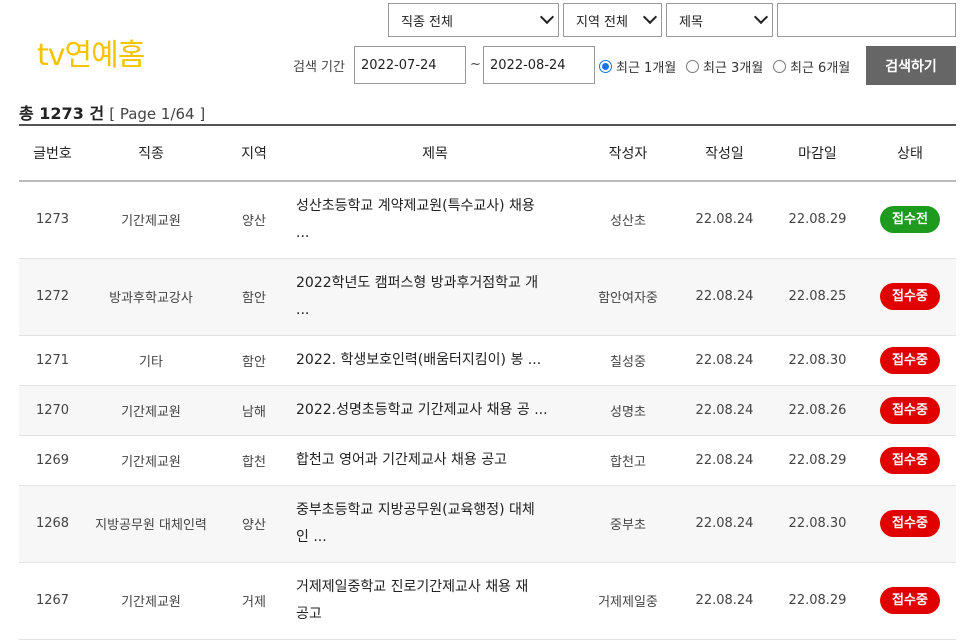 The height and width of the screenshot is (640, 964). I want to click on radio-6month: 최근 6개월, so click(811, 66).